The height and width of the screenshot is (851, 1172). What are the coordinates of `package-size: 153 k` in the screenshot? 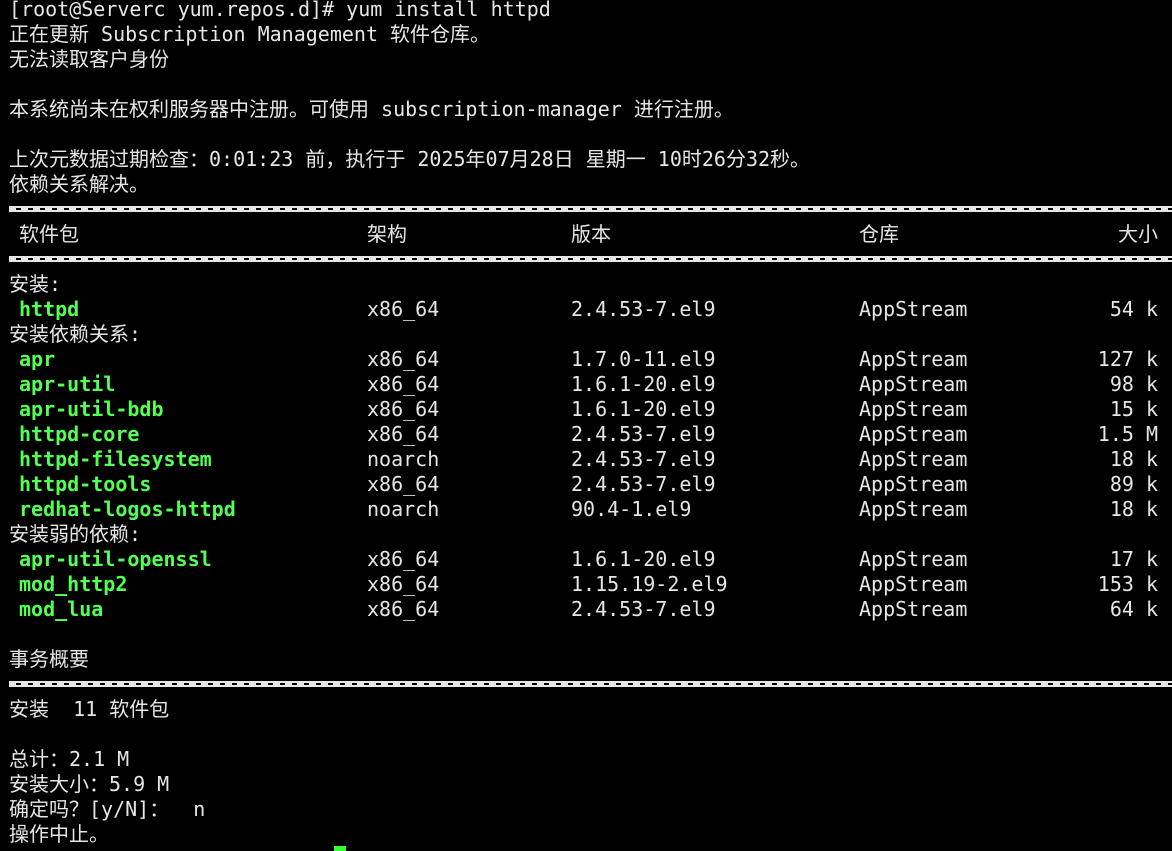 It's located at (1127, 584).